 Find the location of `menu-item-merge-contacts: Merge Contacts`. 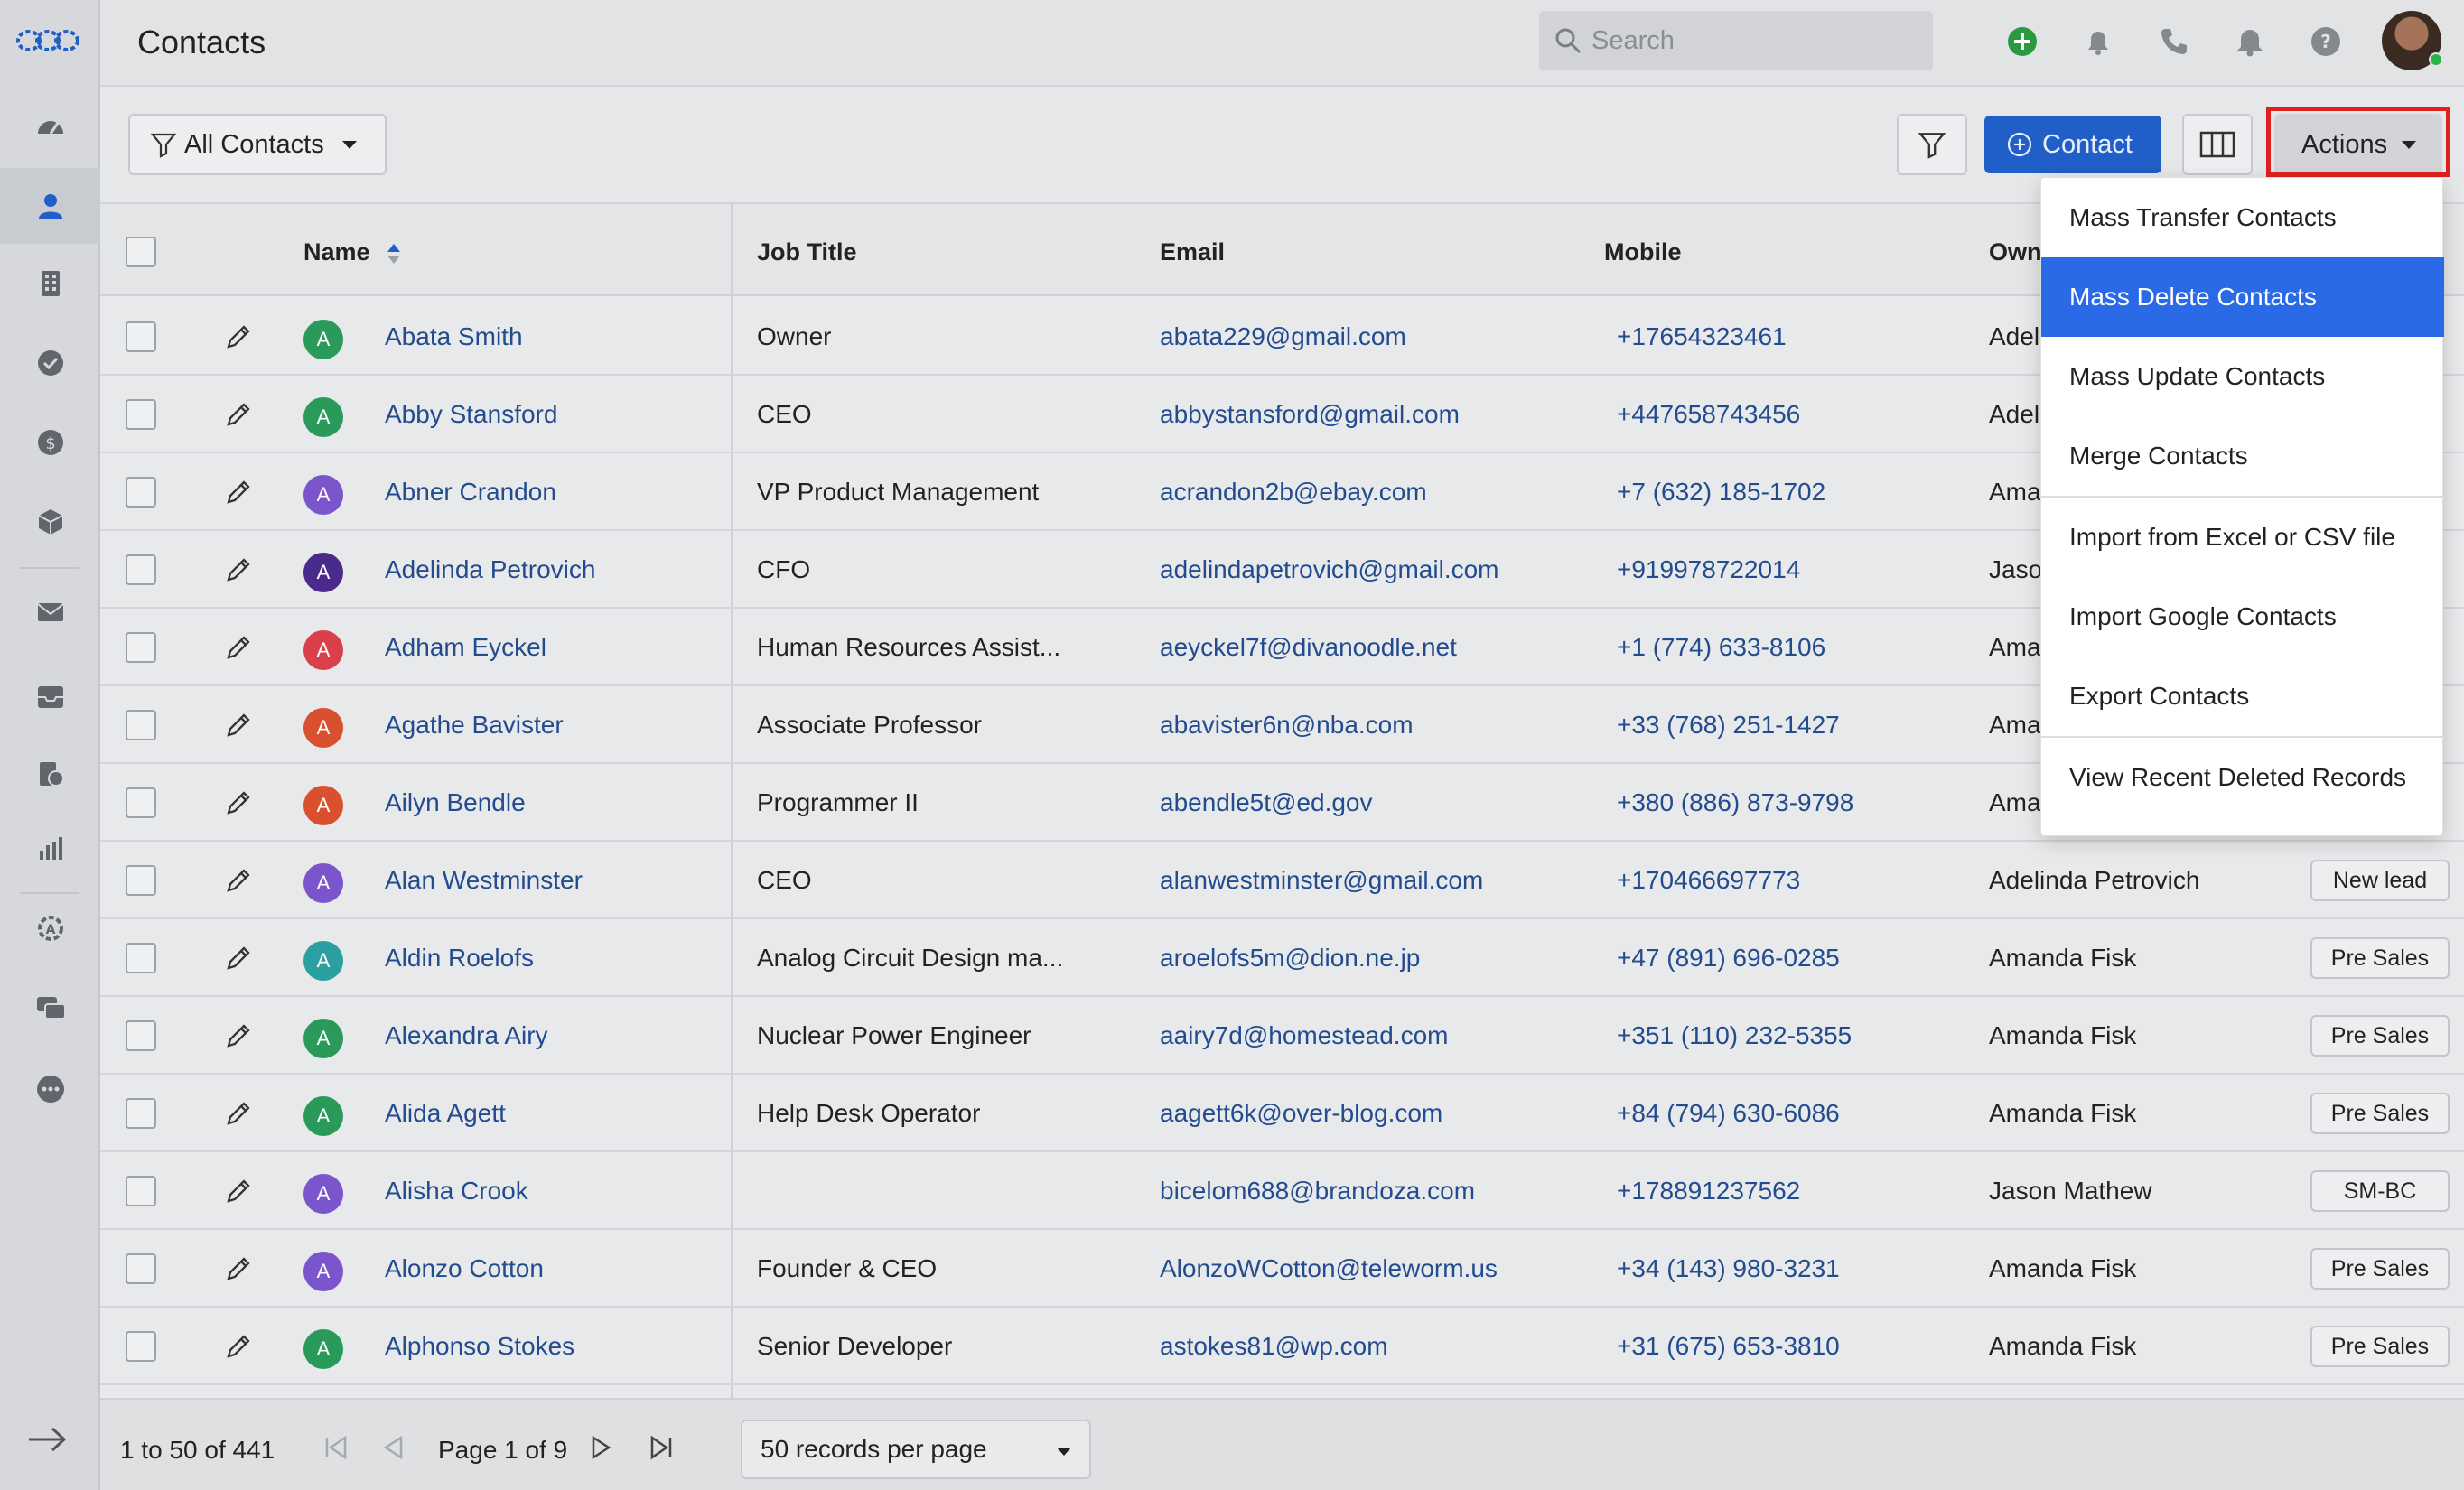

menu-item-merge-contacts: Merge Contacts is located at coordinates (2242, 456).